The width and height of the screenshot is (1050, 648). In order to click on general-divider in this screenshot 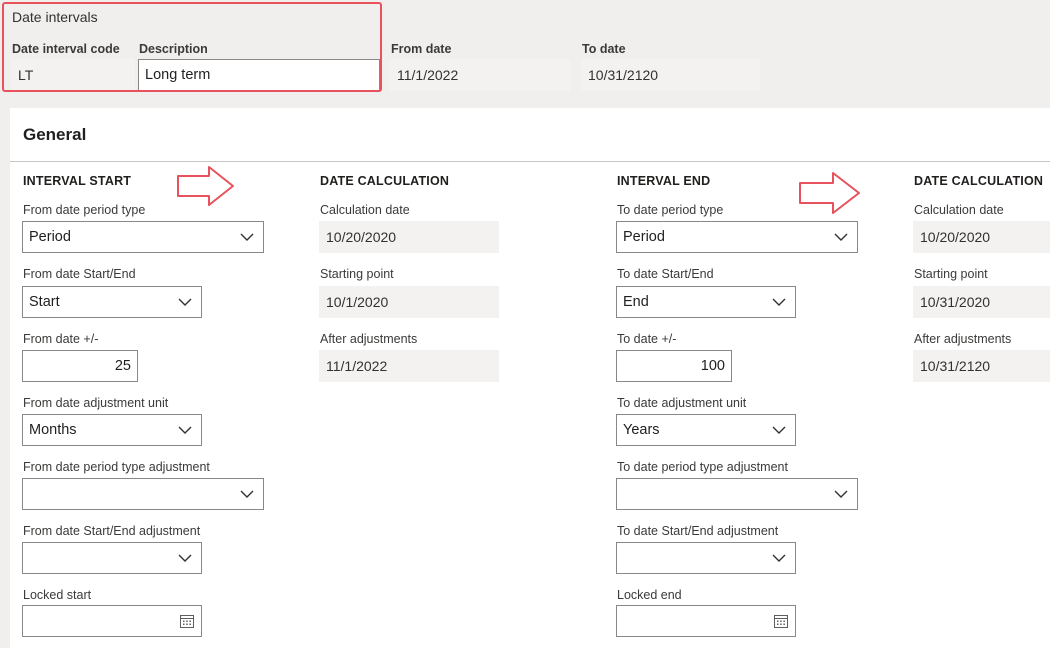, I will do `click(530, 161)`.